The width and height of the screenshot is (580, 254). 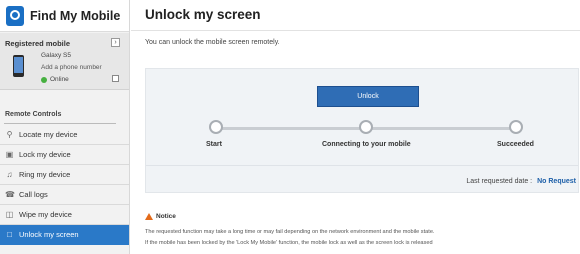 What do you see at coordinates (368, 96) in the screenshot?
I see `unlock-button: Unlock` at bounding box center [368, 96].